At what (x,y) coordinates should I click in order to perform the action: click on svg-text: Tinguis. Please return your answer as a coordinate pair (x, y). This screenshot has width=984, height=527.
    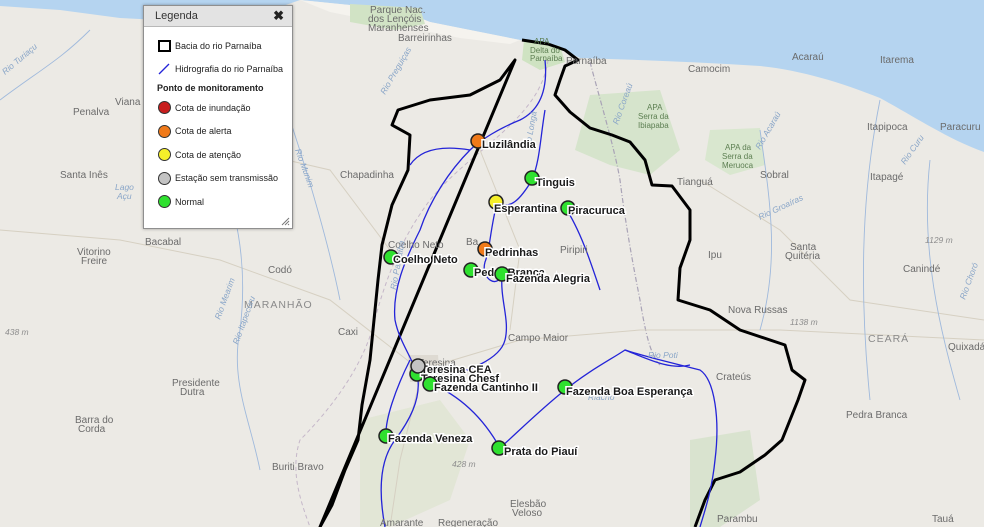
    Looking at the image, I should click on (555, 183).